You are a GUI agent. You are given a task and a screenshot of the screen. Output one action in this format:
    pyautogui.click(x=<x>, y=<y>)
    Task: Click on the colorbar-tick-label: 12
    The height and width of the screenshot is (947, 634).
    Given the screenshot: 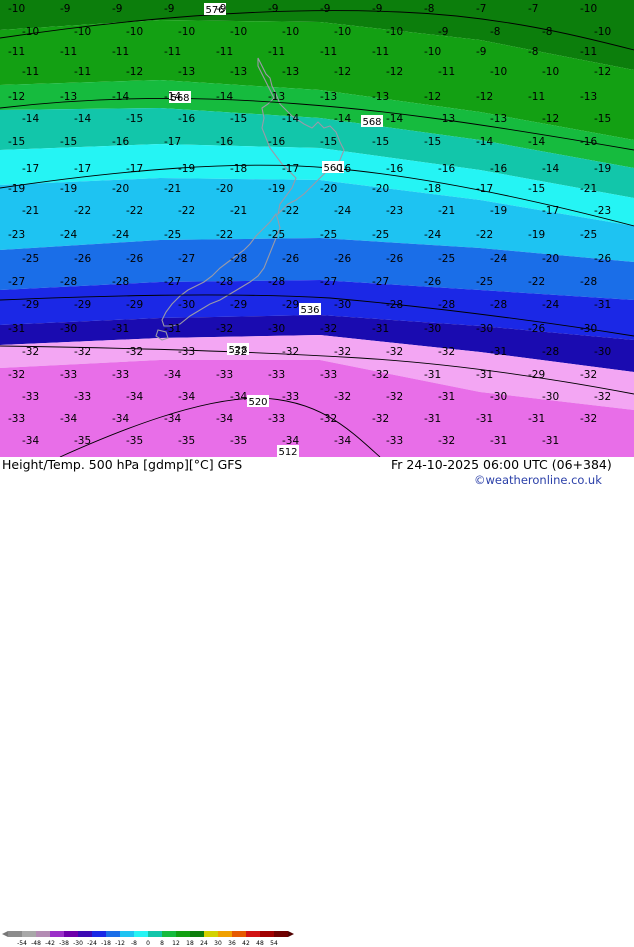 What is the action you would take?
    pyautogui.click(x=176, y=943)
    